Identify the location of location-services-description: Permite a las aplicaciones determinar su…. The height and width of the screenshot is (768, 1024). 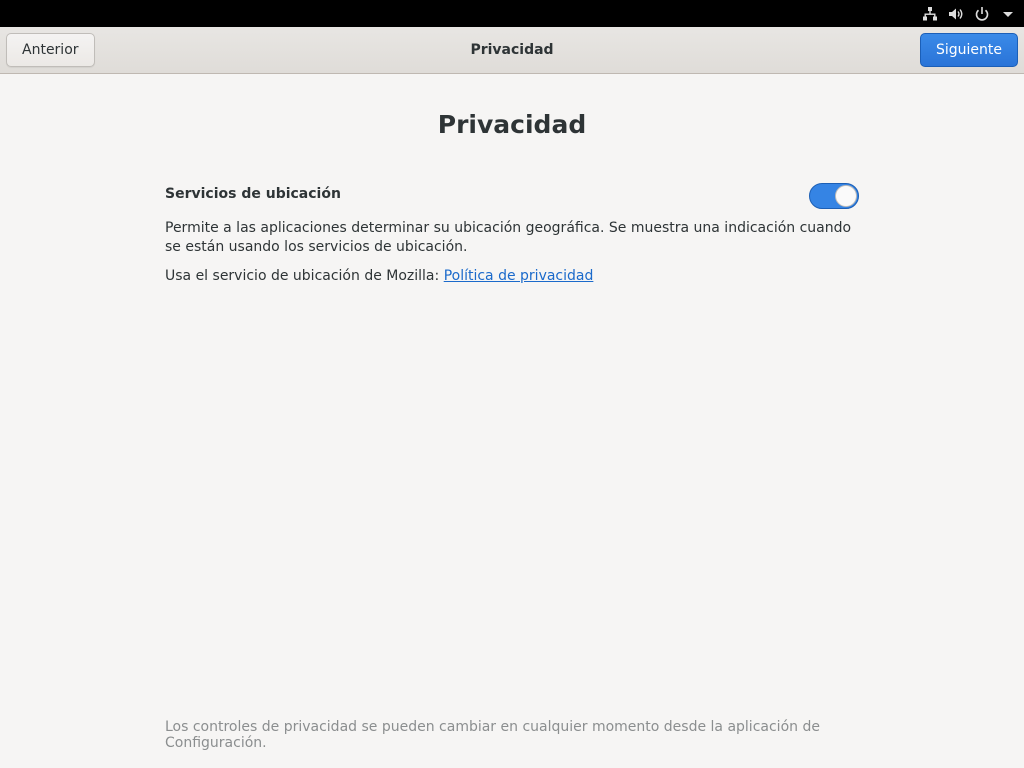
(508, 237).